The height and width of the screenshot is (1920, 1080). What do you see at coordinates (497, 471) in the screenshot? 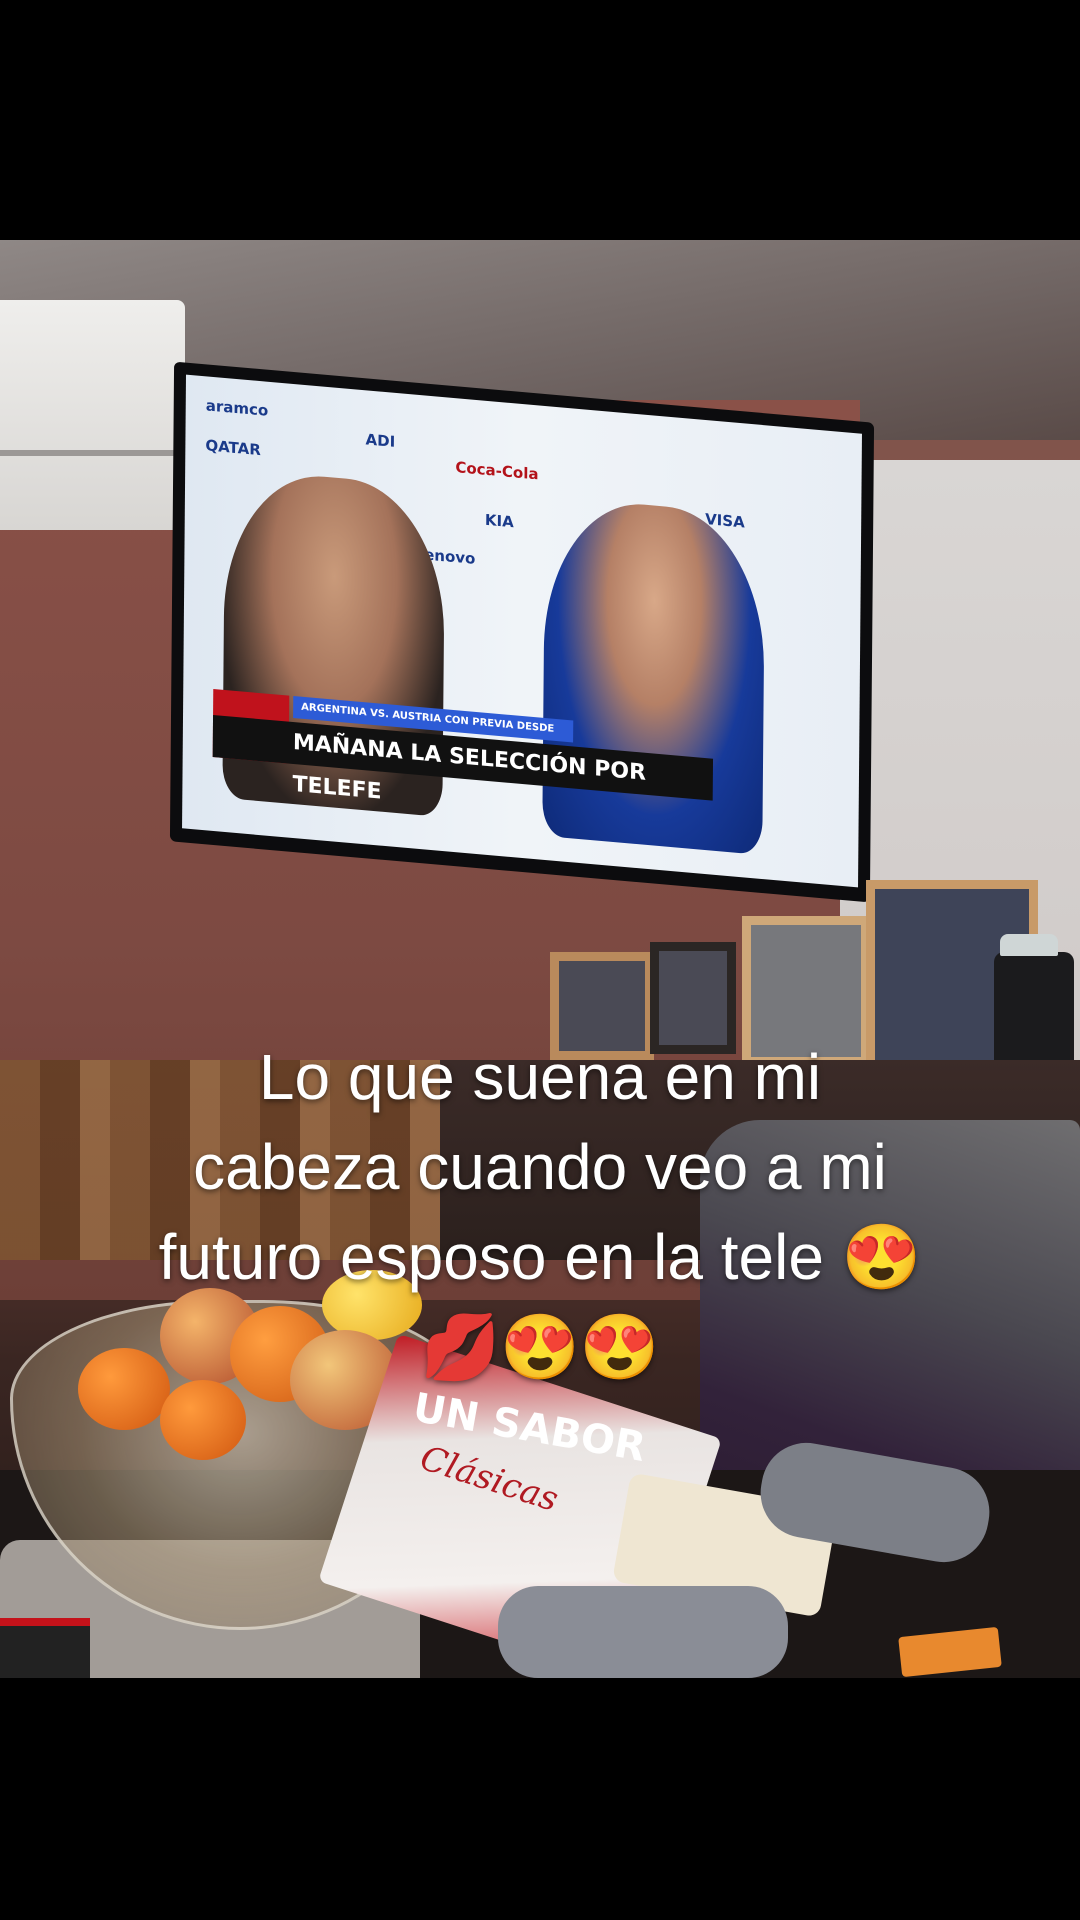
I see `tv-sponsor: Coca-Cola` at bounding box center [497, 471].